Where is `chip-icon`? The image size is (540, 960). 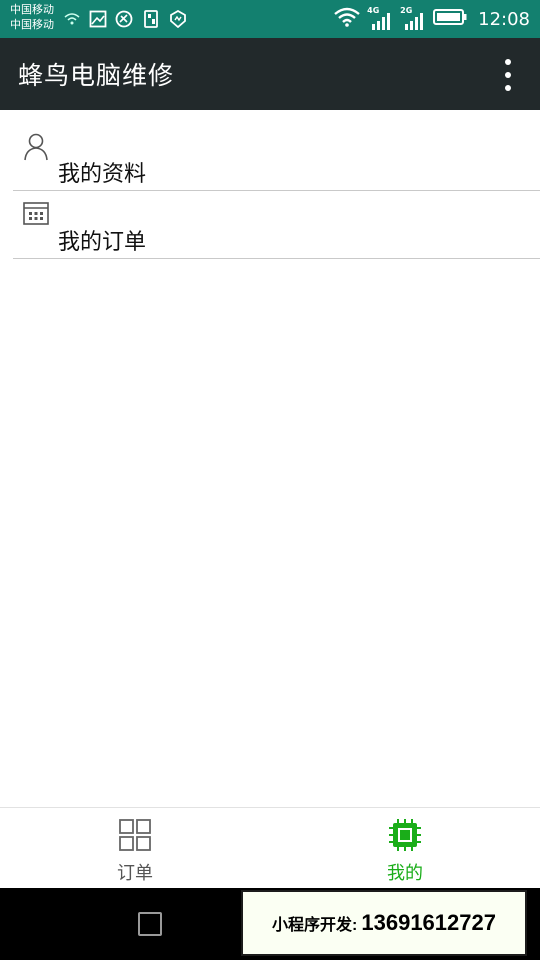 chip-icon is located at coordinates (405, 835).